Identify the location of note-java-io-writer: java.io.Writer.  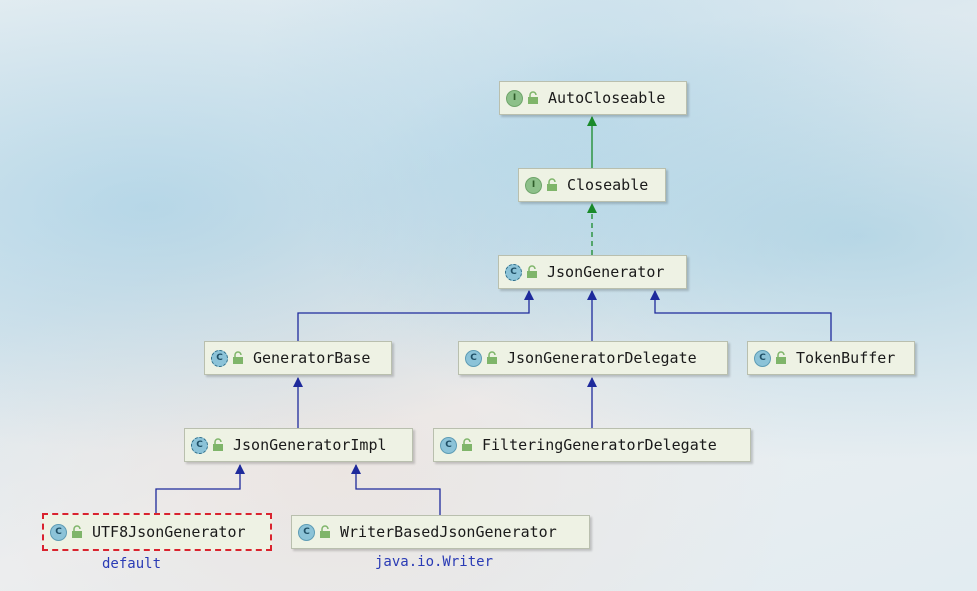
(434, 562).